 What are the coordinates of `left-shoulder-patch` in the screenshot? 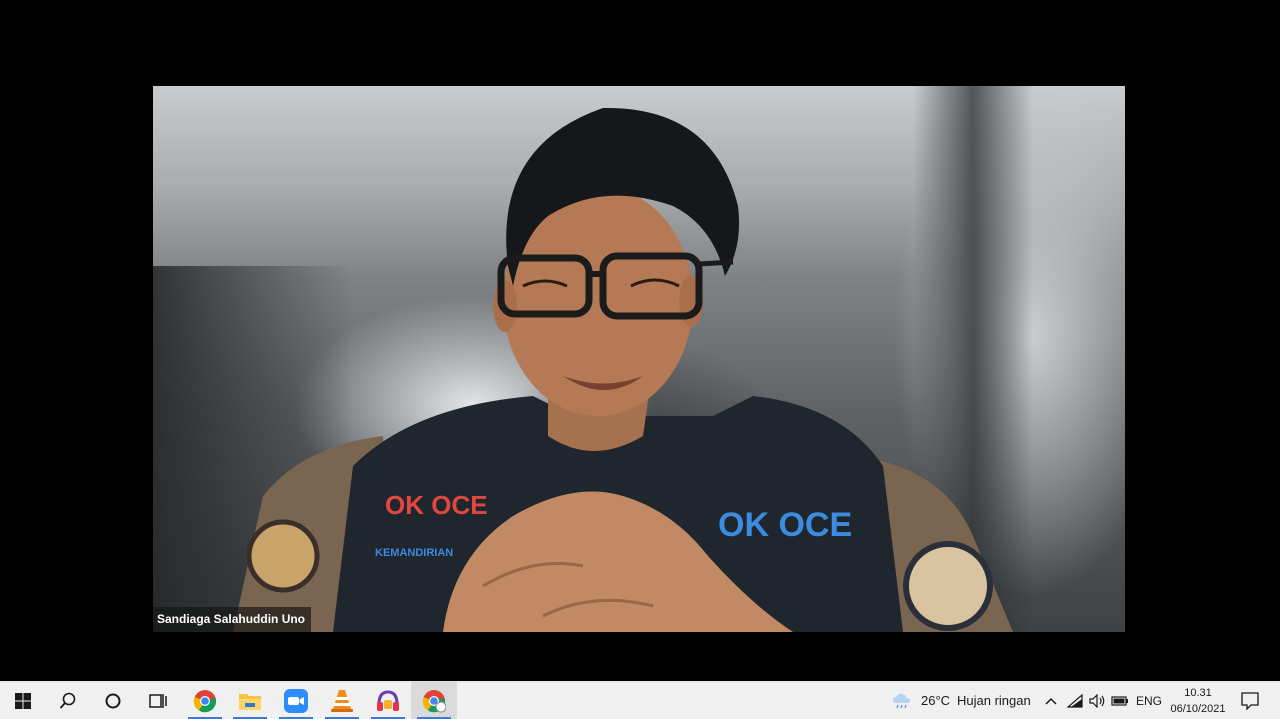 It's located at (283, 556).